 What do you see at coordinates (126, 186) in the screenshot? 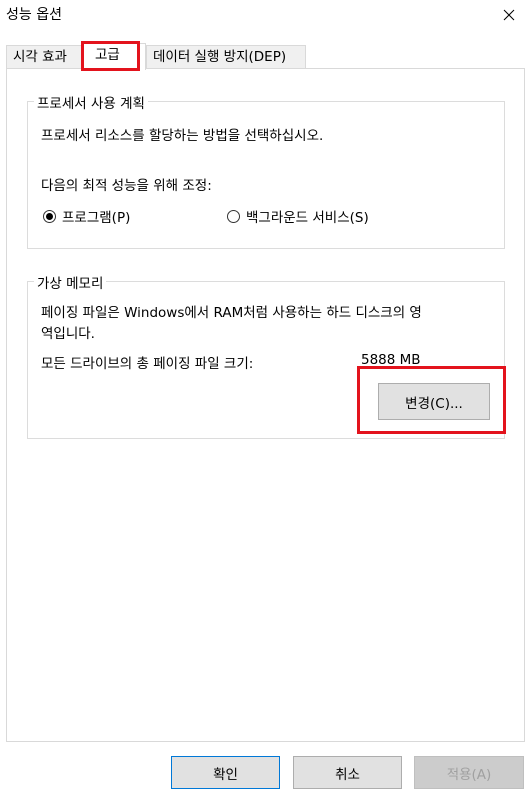
I see `adjust-for-label: 다음의 최적 성능을 위해 조정:` at bounding box center [126, 186].